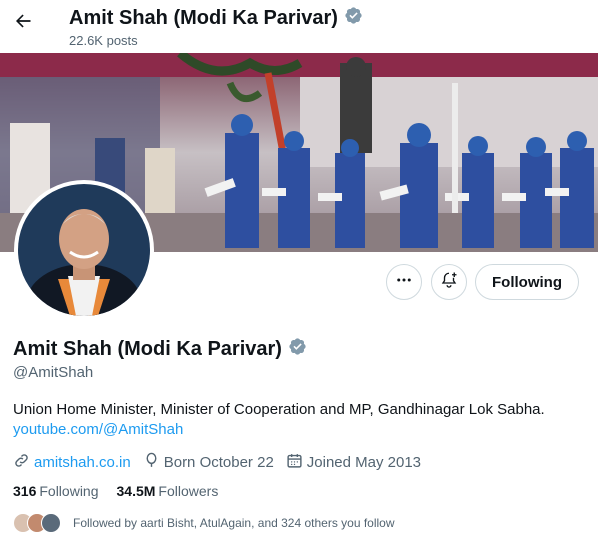 The image size is (598, 557). I want to click on joined-item: Joined May 2013, so click(353, 462).